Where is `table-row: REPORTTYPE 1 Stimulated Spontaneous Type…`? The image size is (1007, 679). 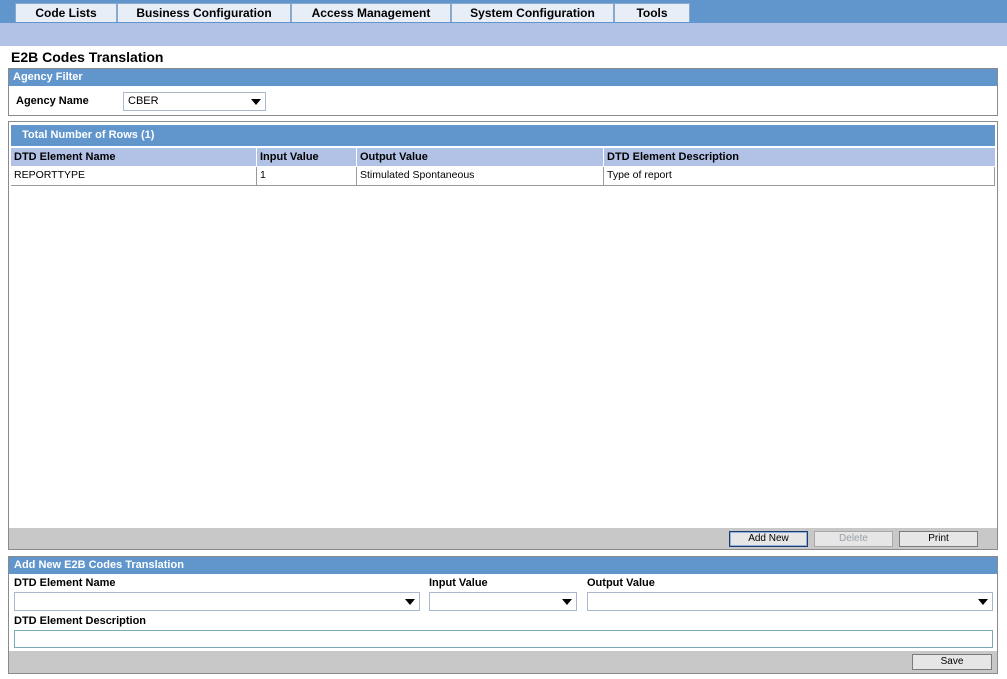 table-row: REPORTTYPE 1 Stimulated Spontaneous Type… is located at coordinates (503, 176).